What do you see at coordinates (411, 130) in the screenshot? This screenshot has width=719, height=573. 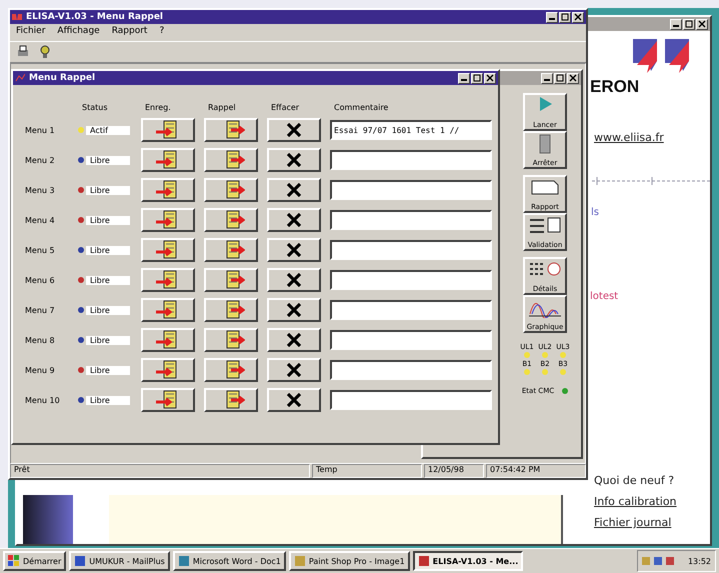 I see `comment-field: Essai 97/07 1601 Test 1 //` at bounding box center [411, 130].